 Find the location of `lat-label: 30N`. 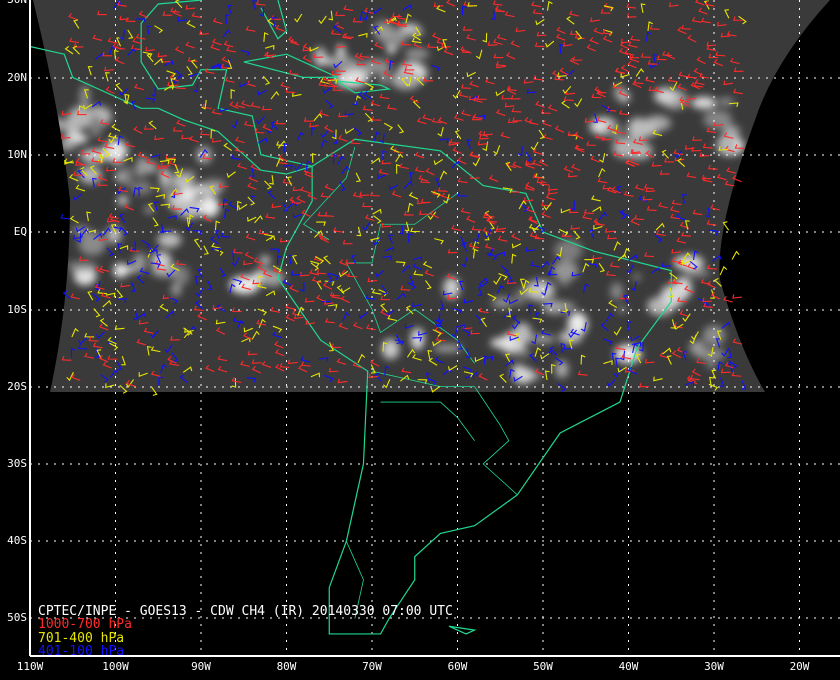

lat-label: 30N is located at coordinates (14, 3).